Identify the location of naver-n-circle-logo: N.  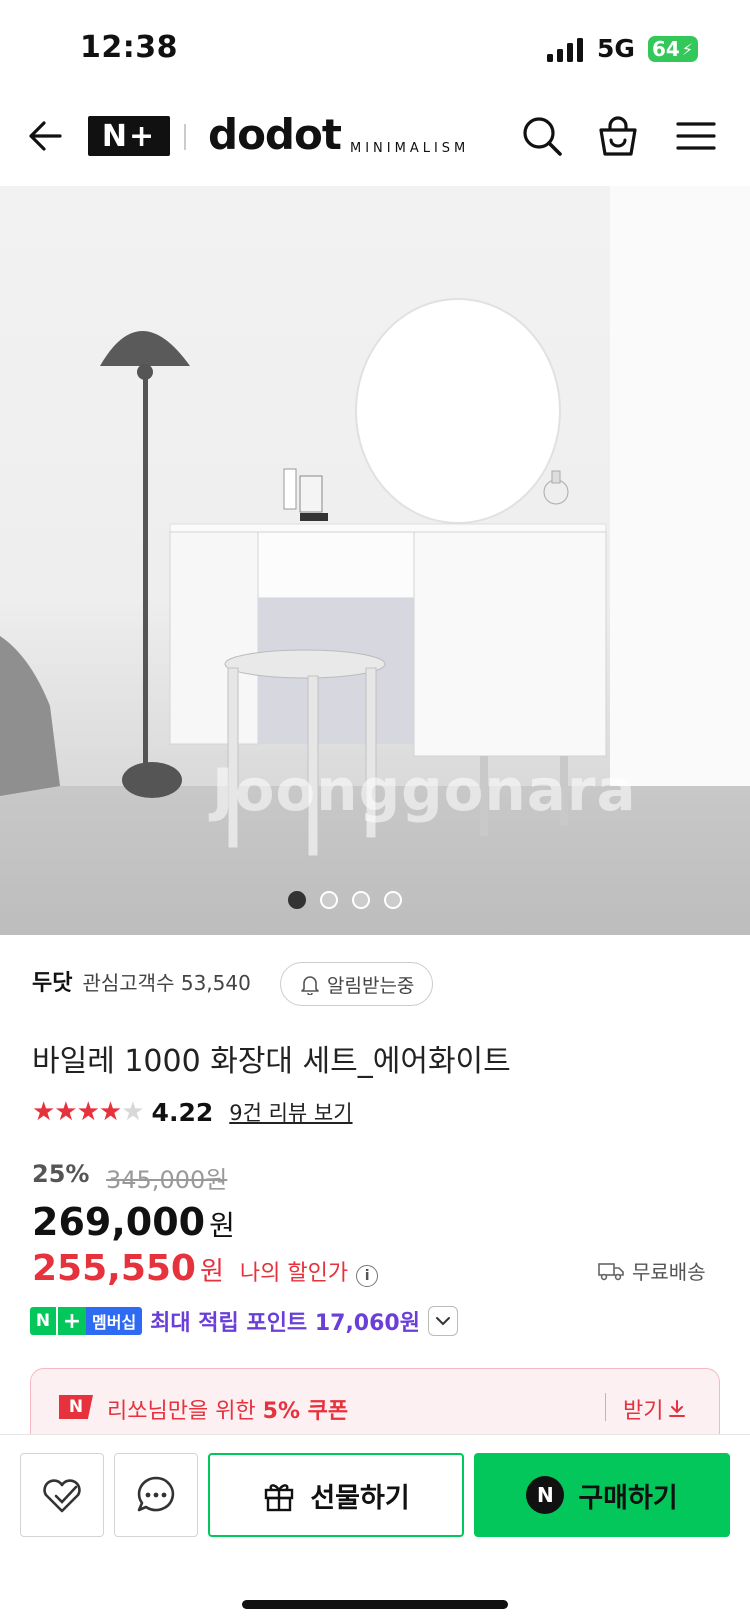
(545, 1495).